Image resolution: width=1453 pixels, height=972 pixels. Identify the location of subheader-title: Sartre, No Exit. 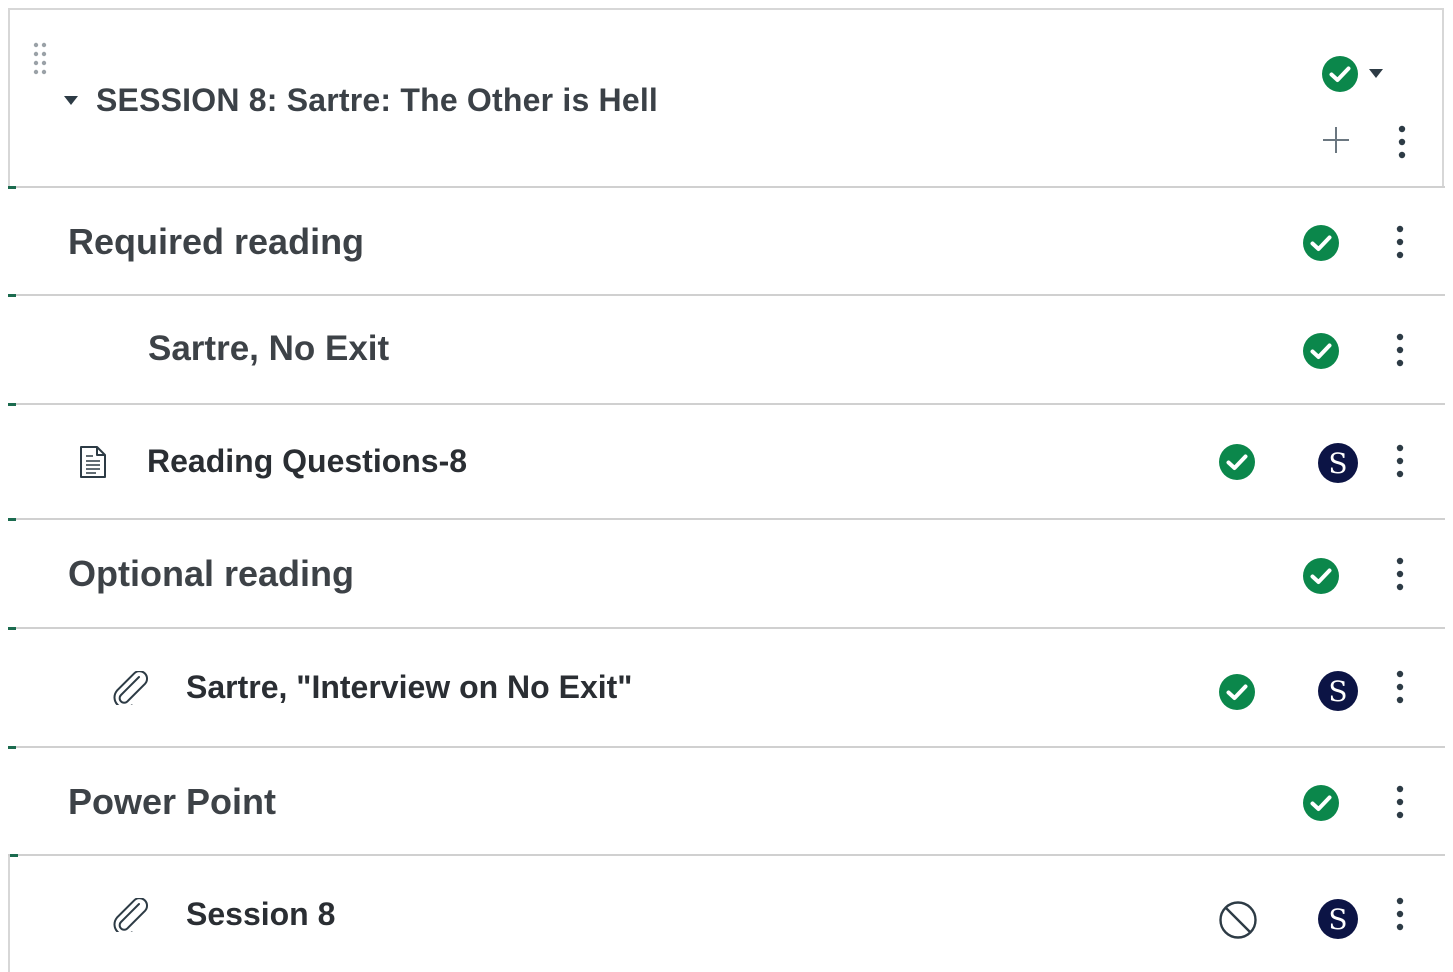
(268, 349).